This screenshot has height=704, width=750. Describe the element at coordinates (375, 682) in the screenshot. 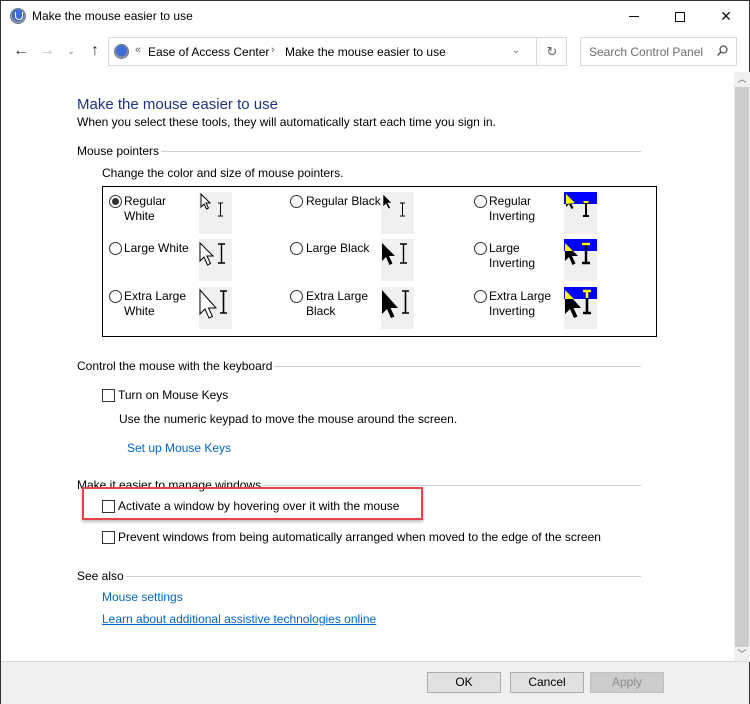

I see `dialog-footer: OK Cancel Apply` at that location.